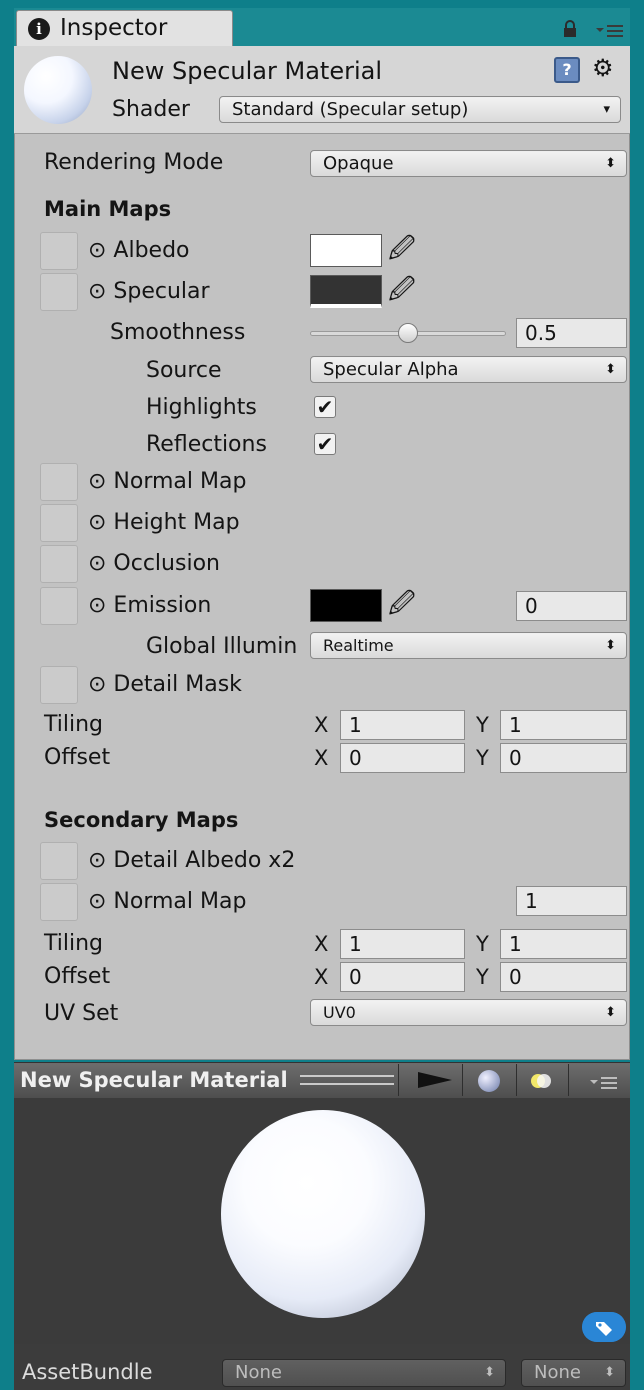 The image size is (644, 1390). I want to click on main-maps-title: Main Maps, so click(108, 209).